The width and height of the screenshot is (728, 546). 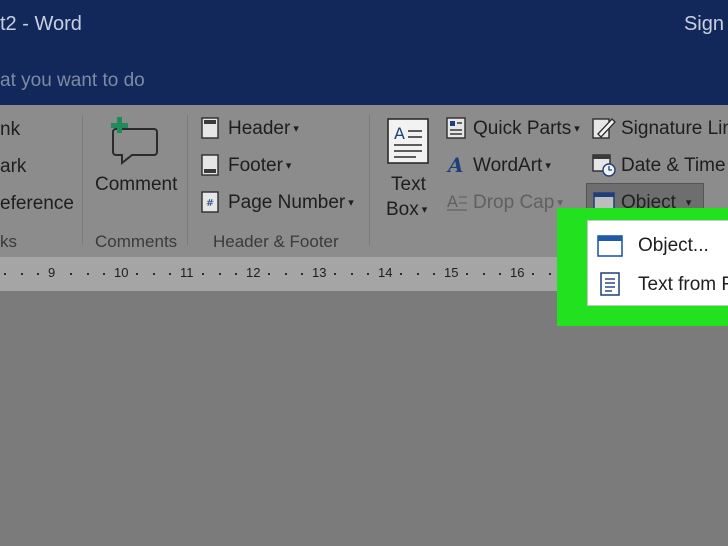 I want to click on quick-parts-button: Quick Parts ▾, so click(x=526, y=129).